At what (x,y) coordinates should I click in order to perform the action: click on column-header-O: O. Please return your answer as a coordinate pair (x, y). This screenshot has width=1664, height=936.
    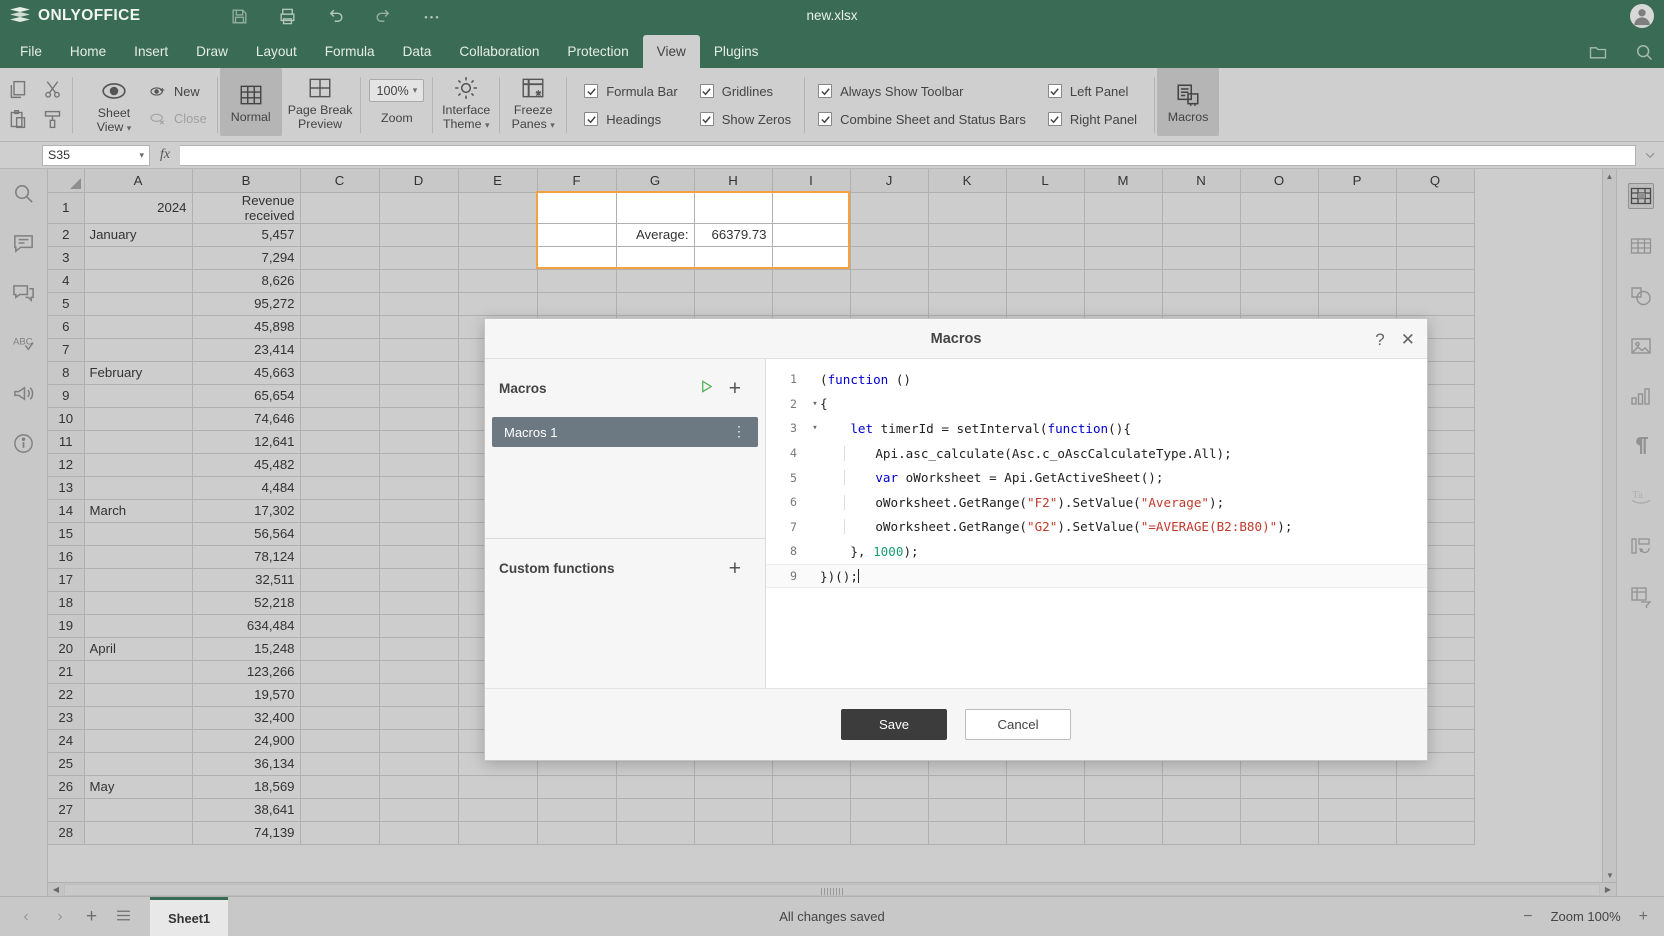
    Looking at the image, I should click on (1279, 181).